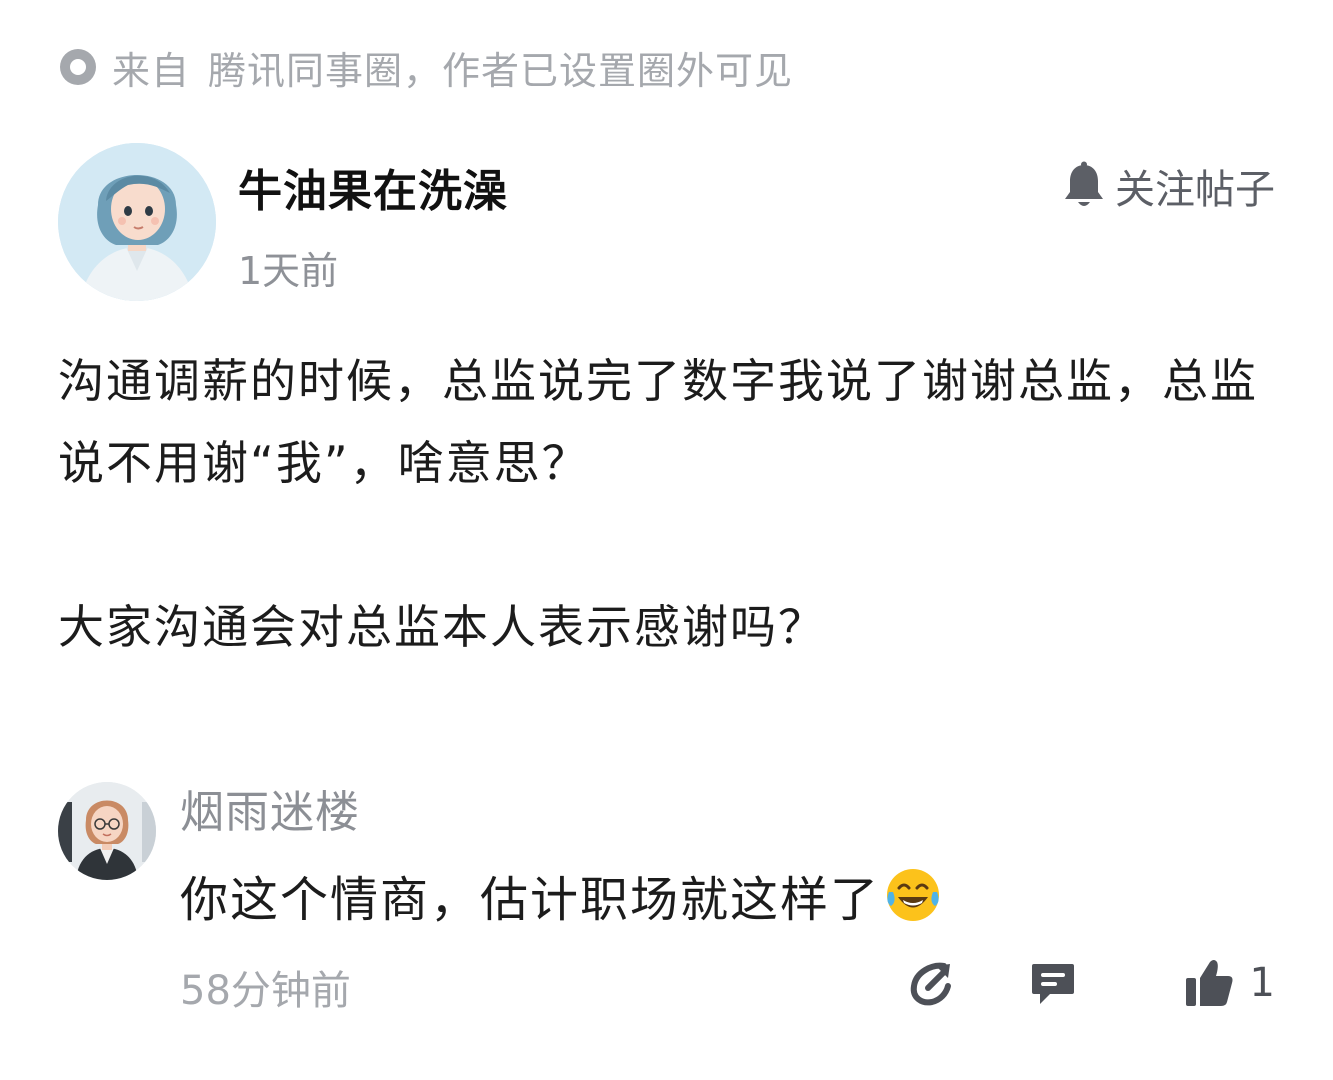 This screenshot has height=1080, width=1333. What do you see at coordinates (1195, 190) in the screenshot?
I see `follow-post-label: 关注帖子` at bounding box center [1195, 190].